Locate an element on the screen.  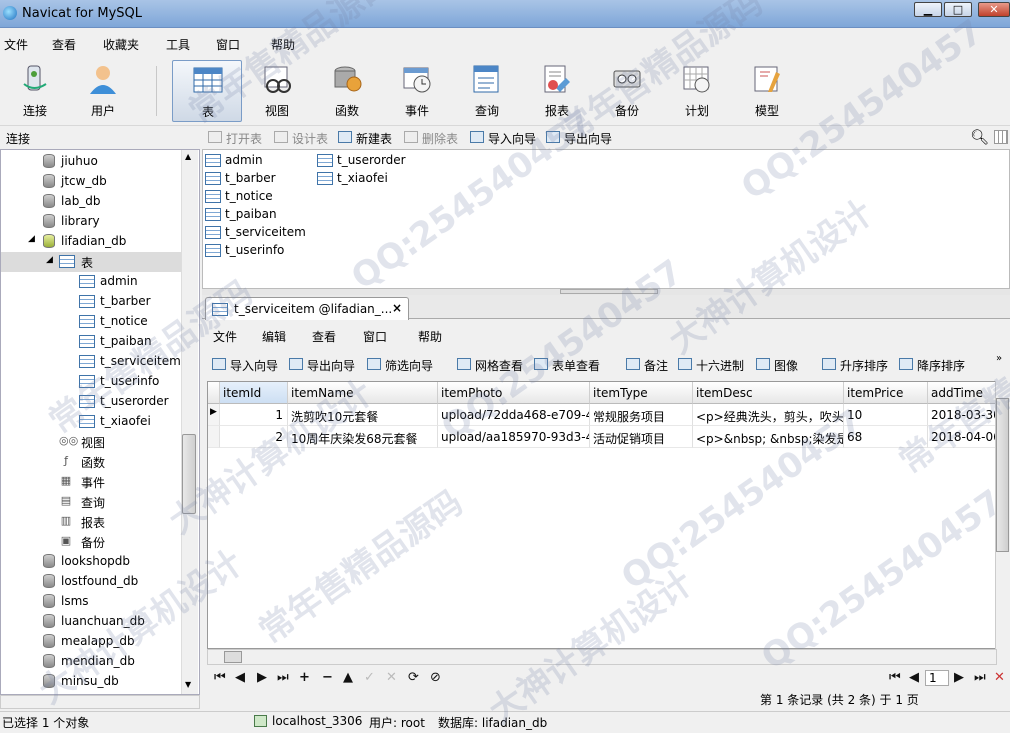
open-table-button: 打开表 is located at coordinates (235, 138).